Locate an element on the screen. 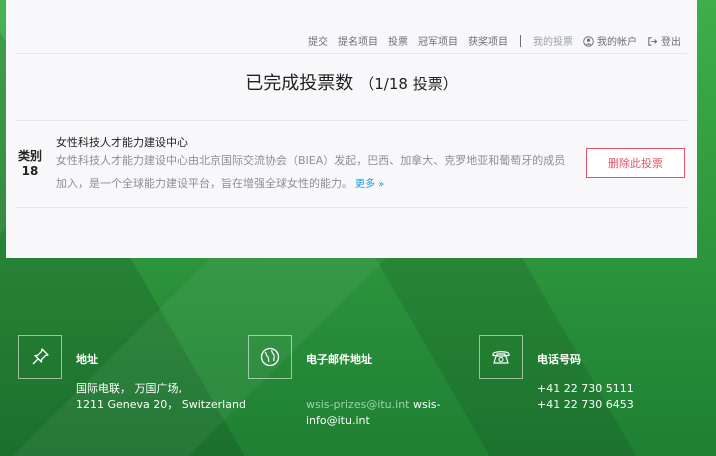 The width and height of the screenshot is (716, 456). logout-label: 登出 is located at coordinates (671, 42).